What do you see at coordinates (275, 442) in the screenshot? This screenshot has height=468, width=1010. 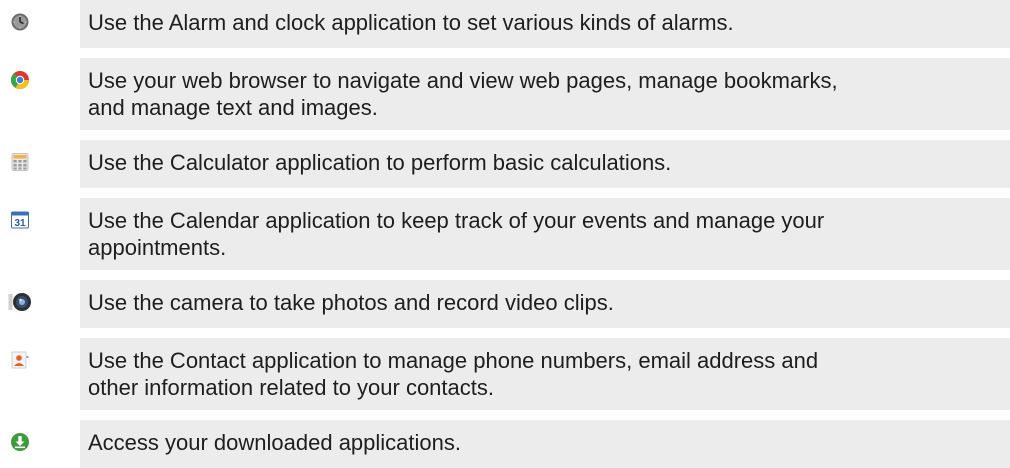 I see `app-description: Access your downloaded applications.` at bounding box center [275, 442].